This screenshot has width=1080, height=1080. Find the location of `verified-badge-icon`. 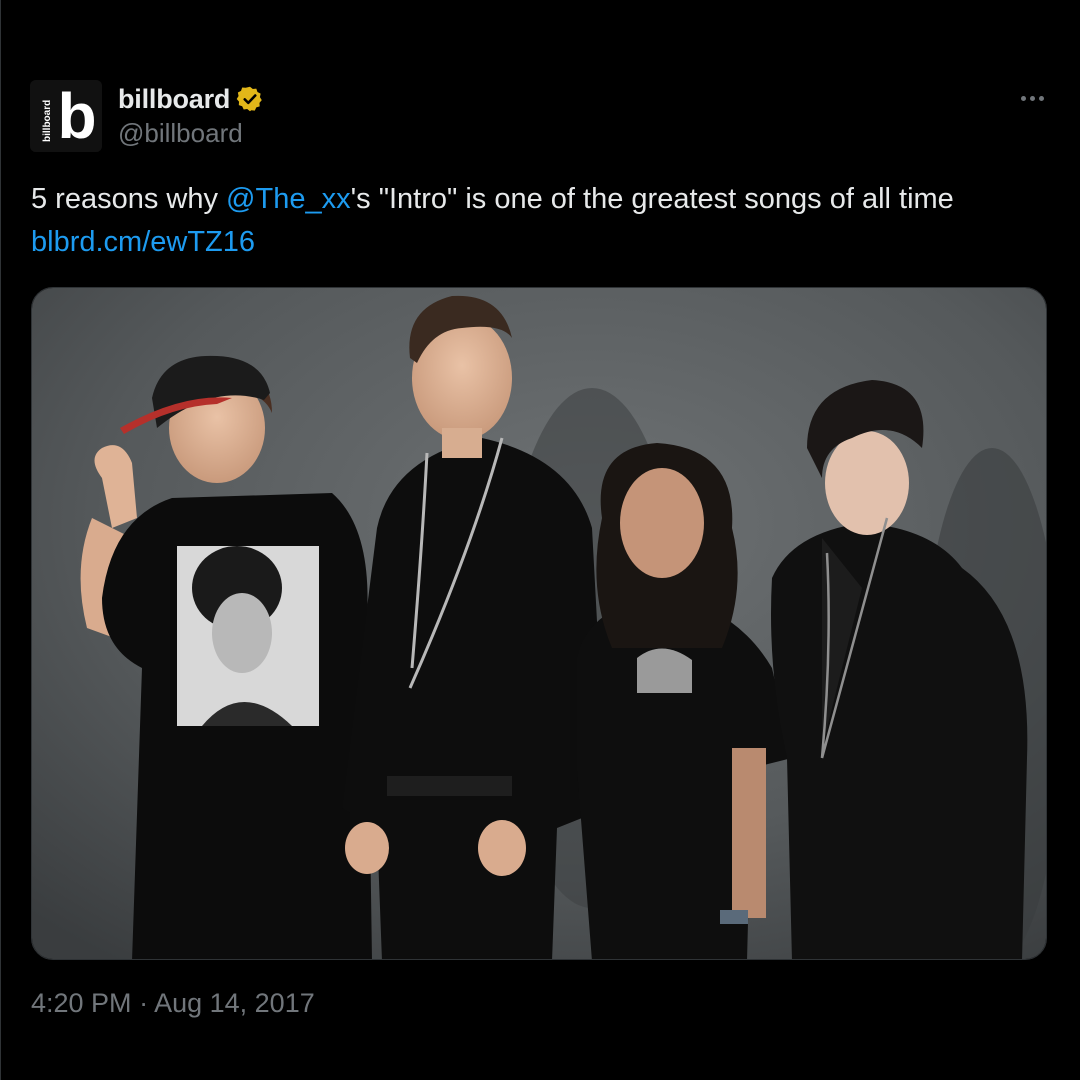

verified-badge-icon is located at coordinates (249, 99).